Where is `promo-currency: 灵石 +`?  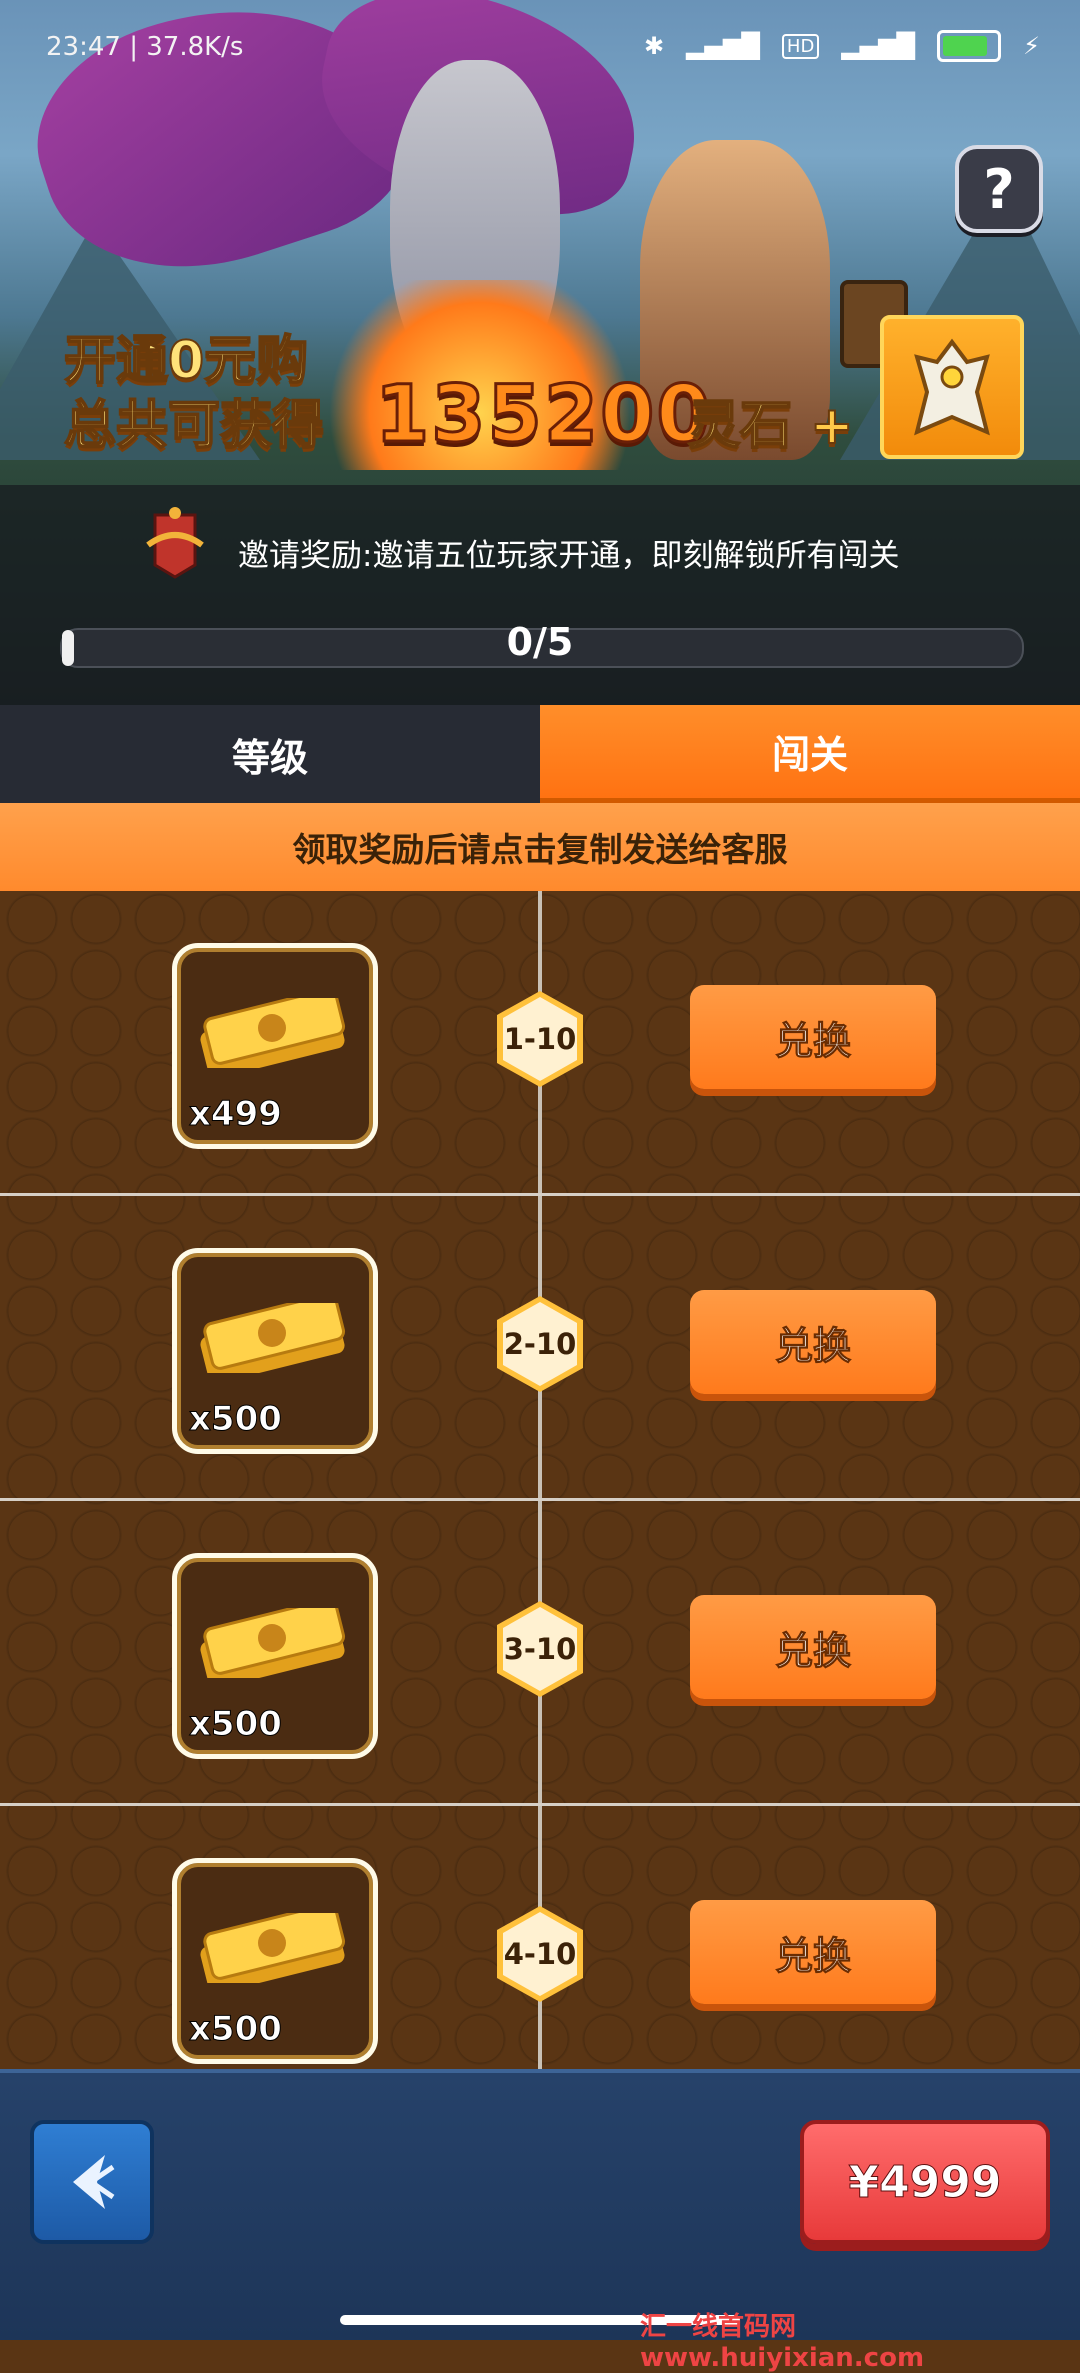 promo-currency: 灵石 + is located at coordinates (771, 426).